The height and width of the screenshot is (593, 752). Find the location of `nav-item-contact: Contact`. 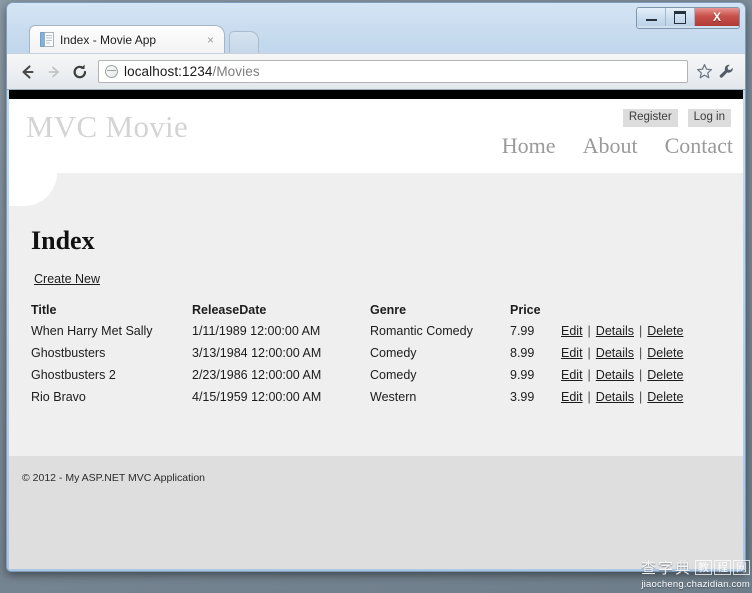

nav-item-contact: Contact is located at coordinates (699, 146).